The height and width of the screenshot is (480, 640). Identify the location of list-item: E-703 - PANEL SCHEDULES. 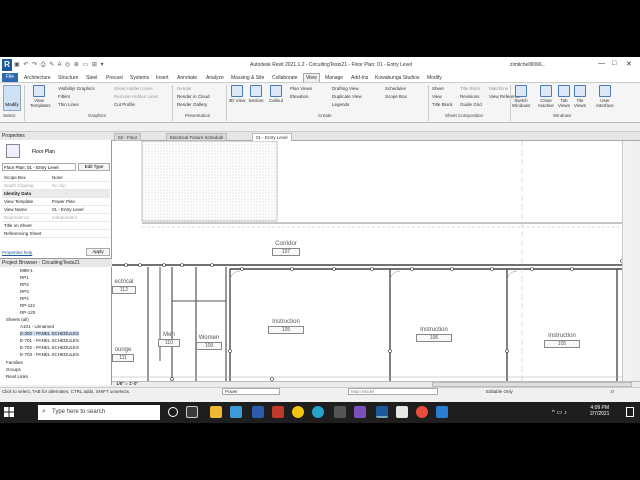
(49, 354).